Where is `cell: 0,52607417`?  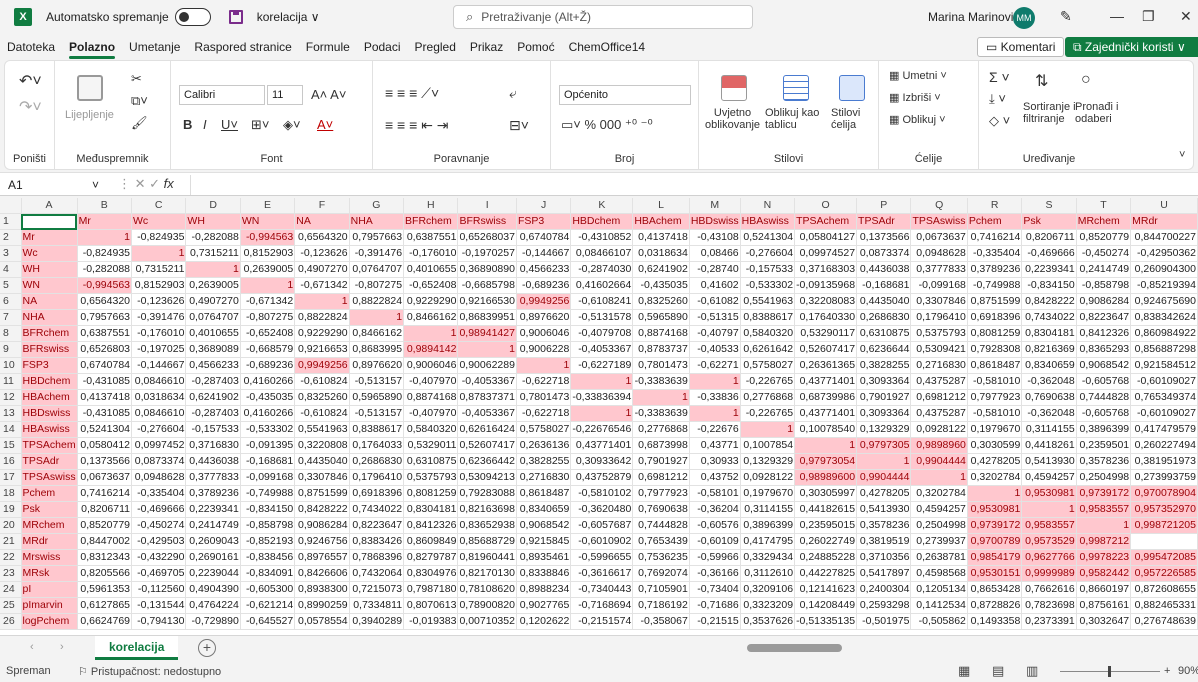 cell: 0,52607417 is located at coordinates (487, 445).